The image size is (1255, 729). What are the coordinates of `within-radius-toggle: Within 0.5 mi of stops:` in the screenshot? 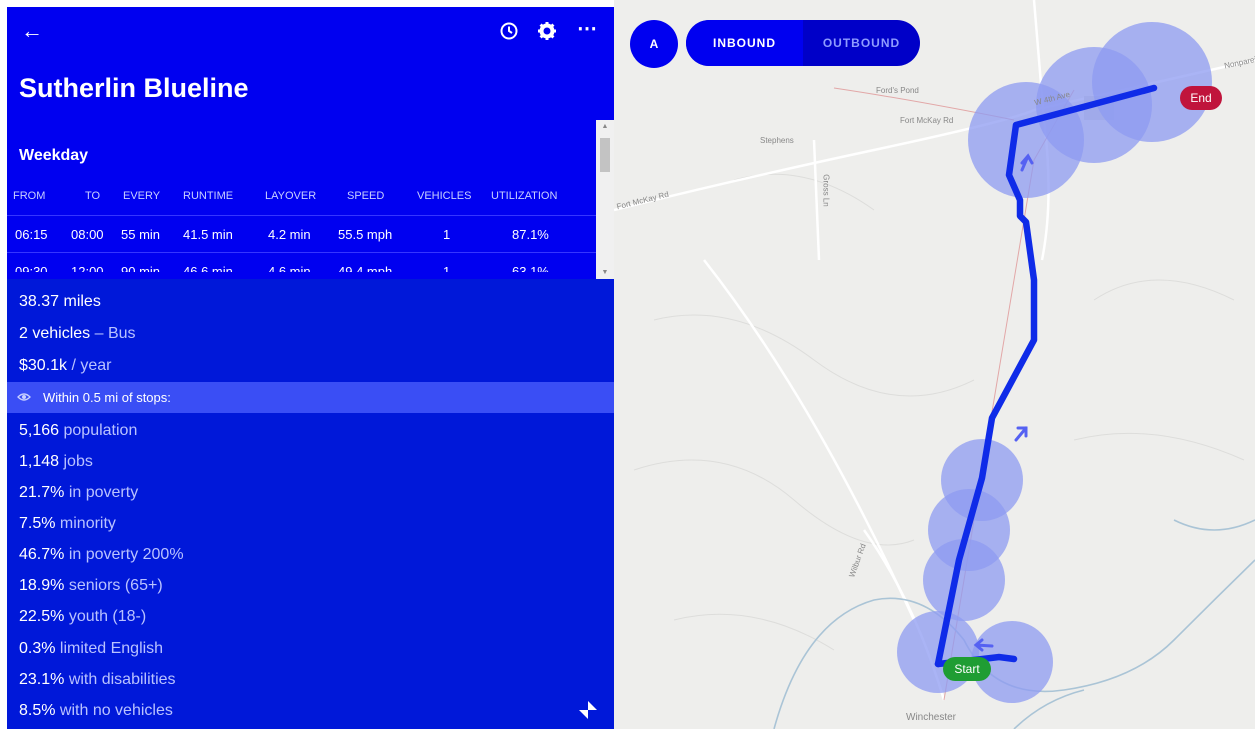 It's located at (310, 397).